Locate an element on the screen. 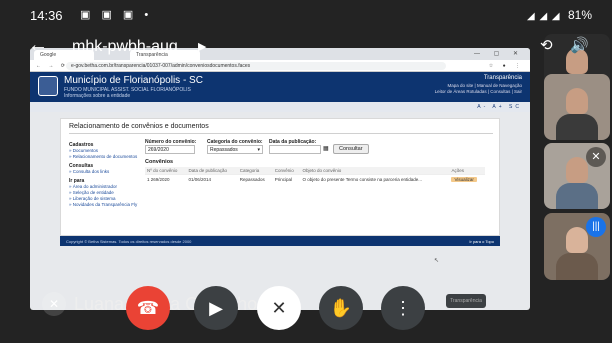 Image resolution: width=612 pixels, height=343 pixels. phone-hangup-icon: ☎ is located at coordinates (148, 308).